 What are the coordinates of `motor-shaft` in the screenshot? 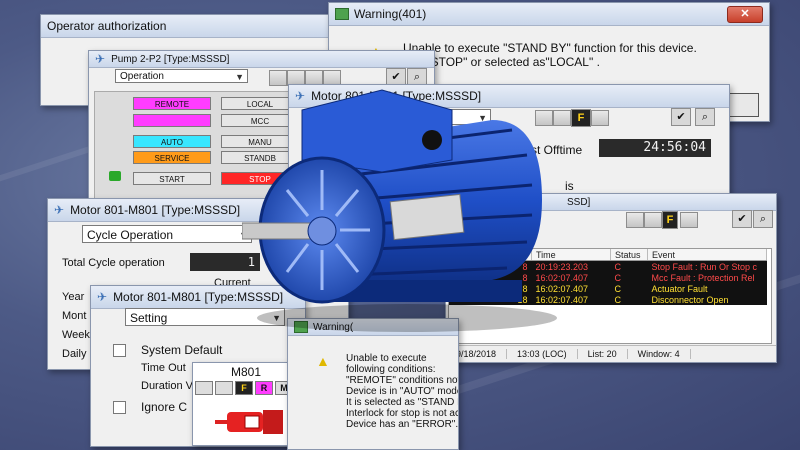 It's located at (278, 231).